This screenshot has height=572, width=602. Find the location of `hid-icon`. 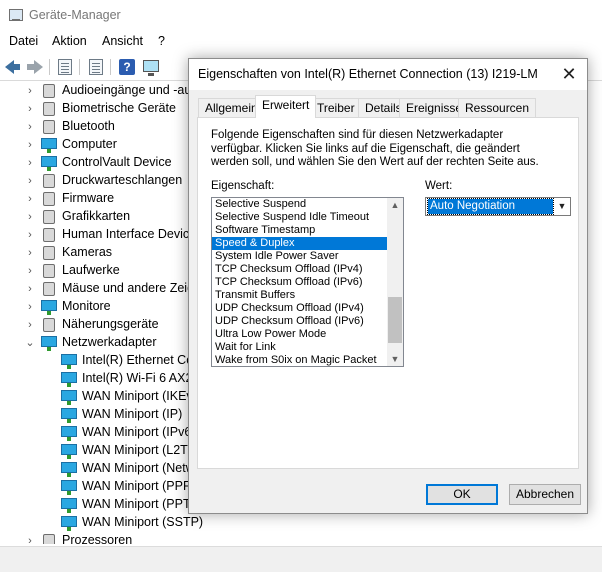

hid-icon is located at coordinates (49, 235).